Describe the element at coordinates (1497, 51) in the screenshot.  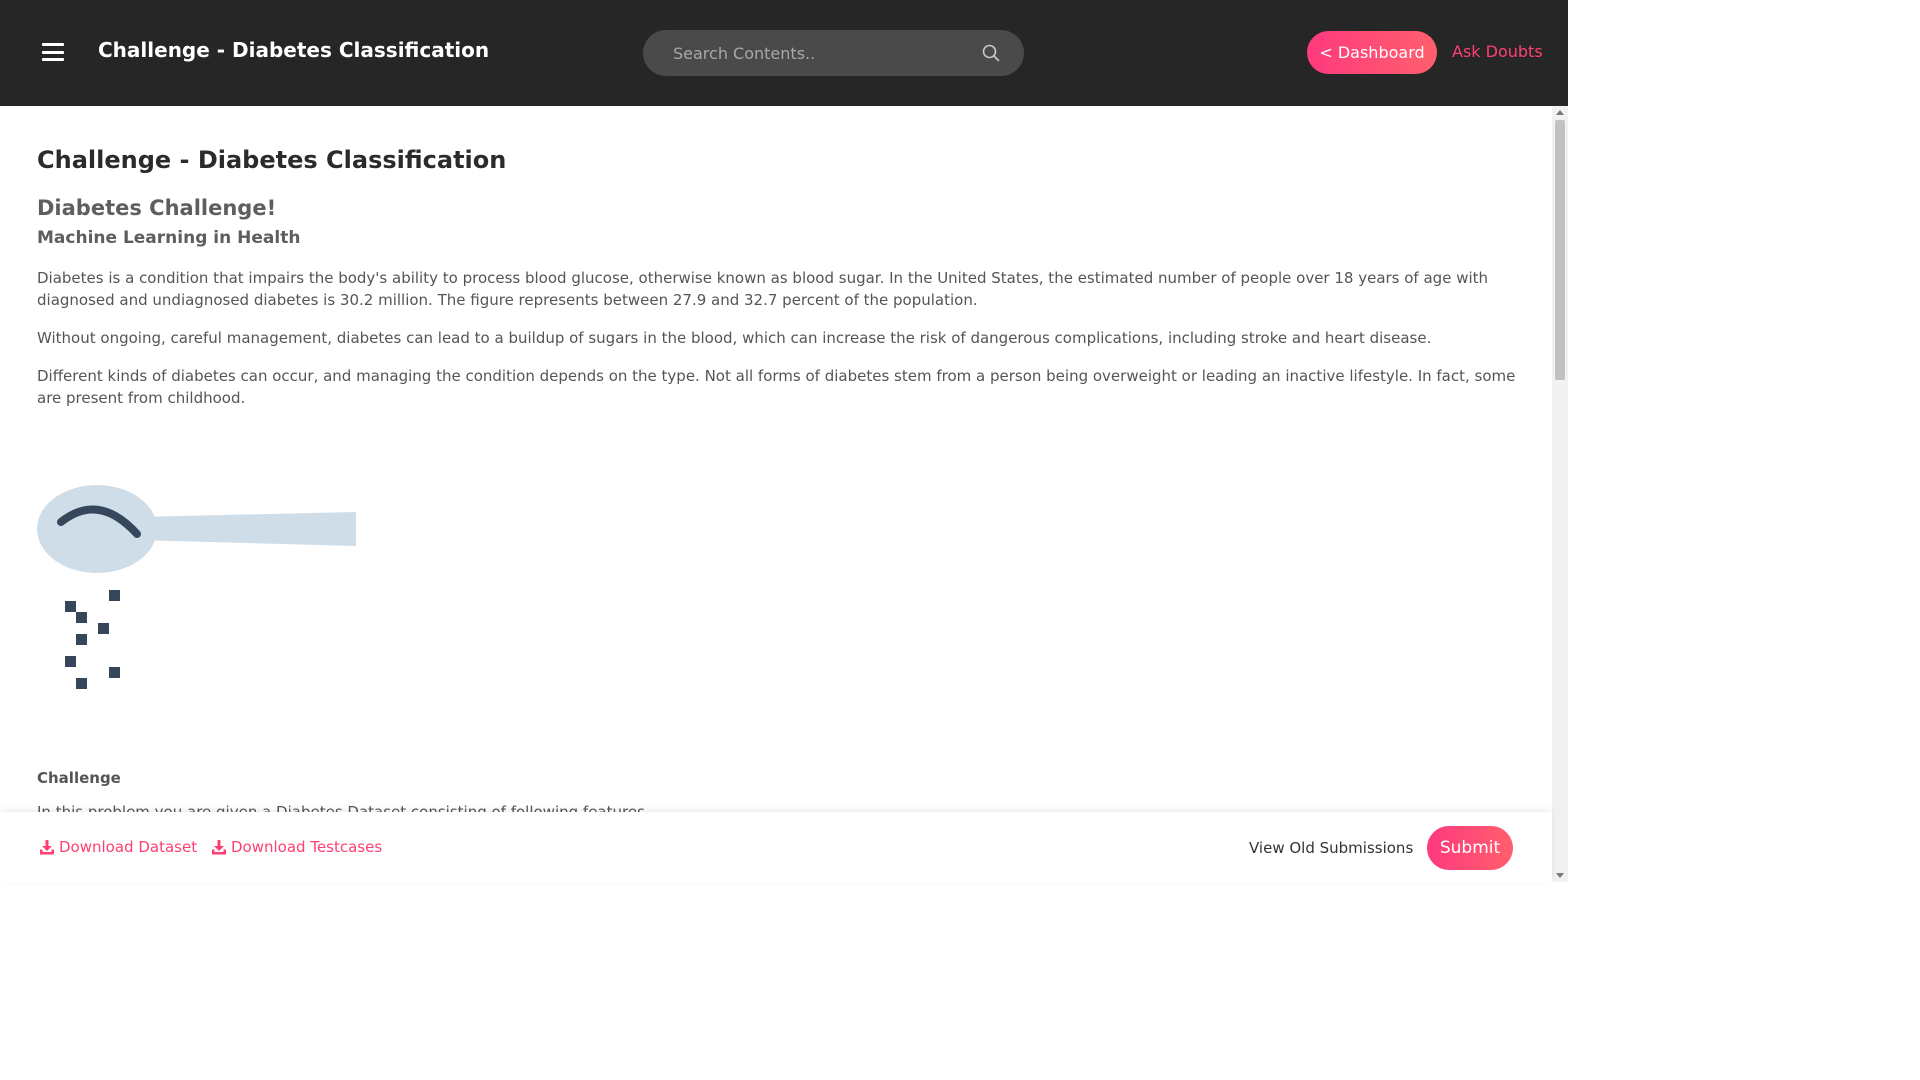
I see `ask-doubts-link: Ask Doubts` at that location.